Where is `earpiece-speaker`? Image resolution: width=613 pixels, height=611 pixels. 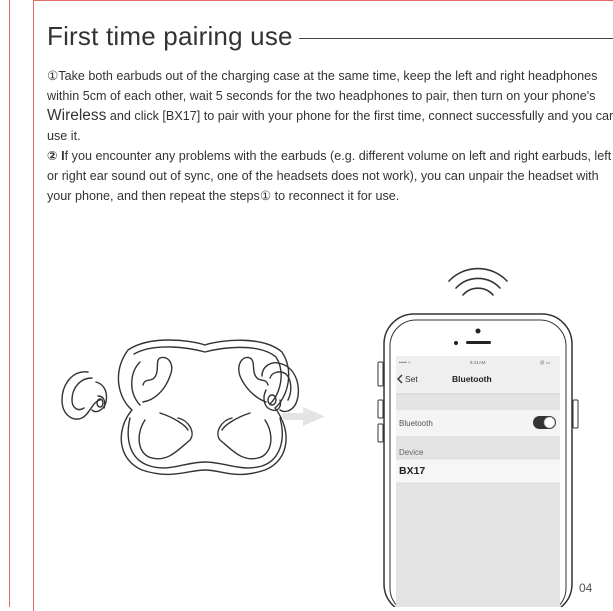
earpiece-speaker is located at coordinates (478, 342).